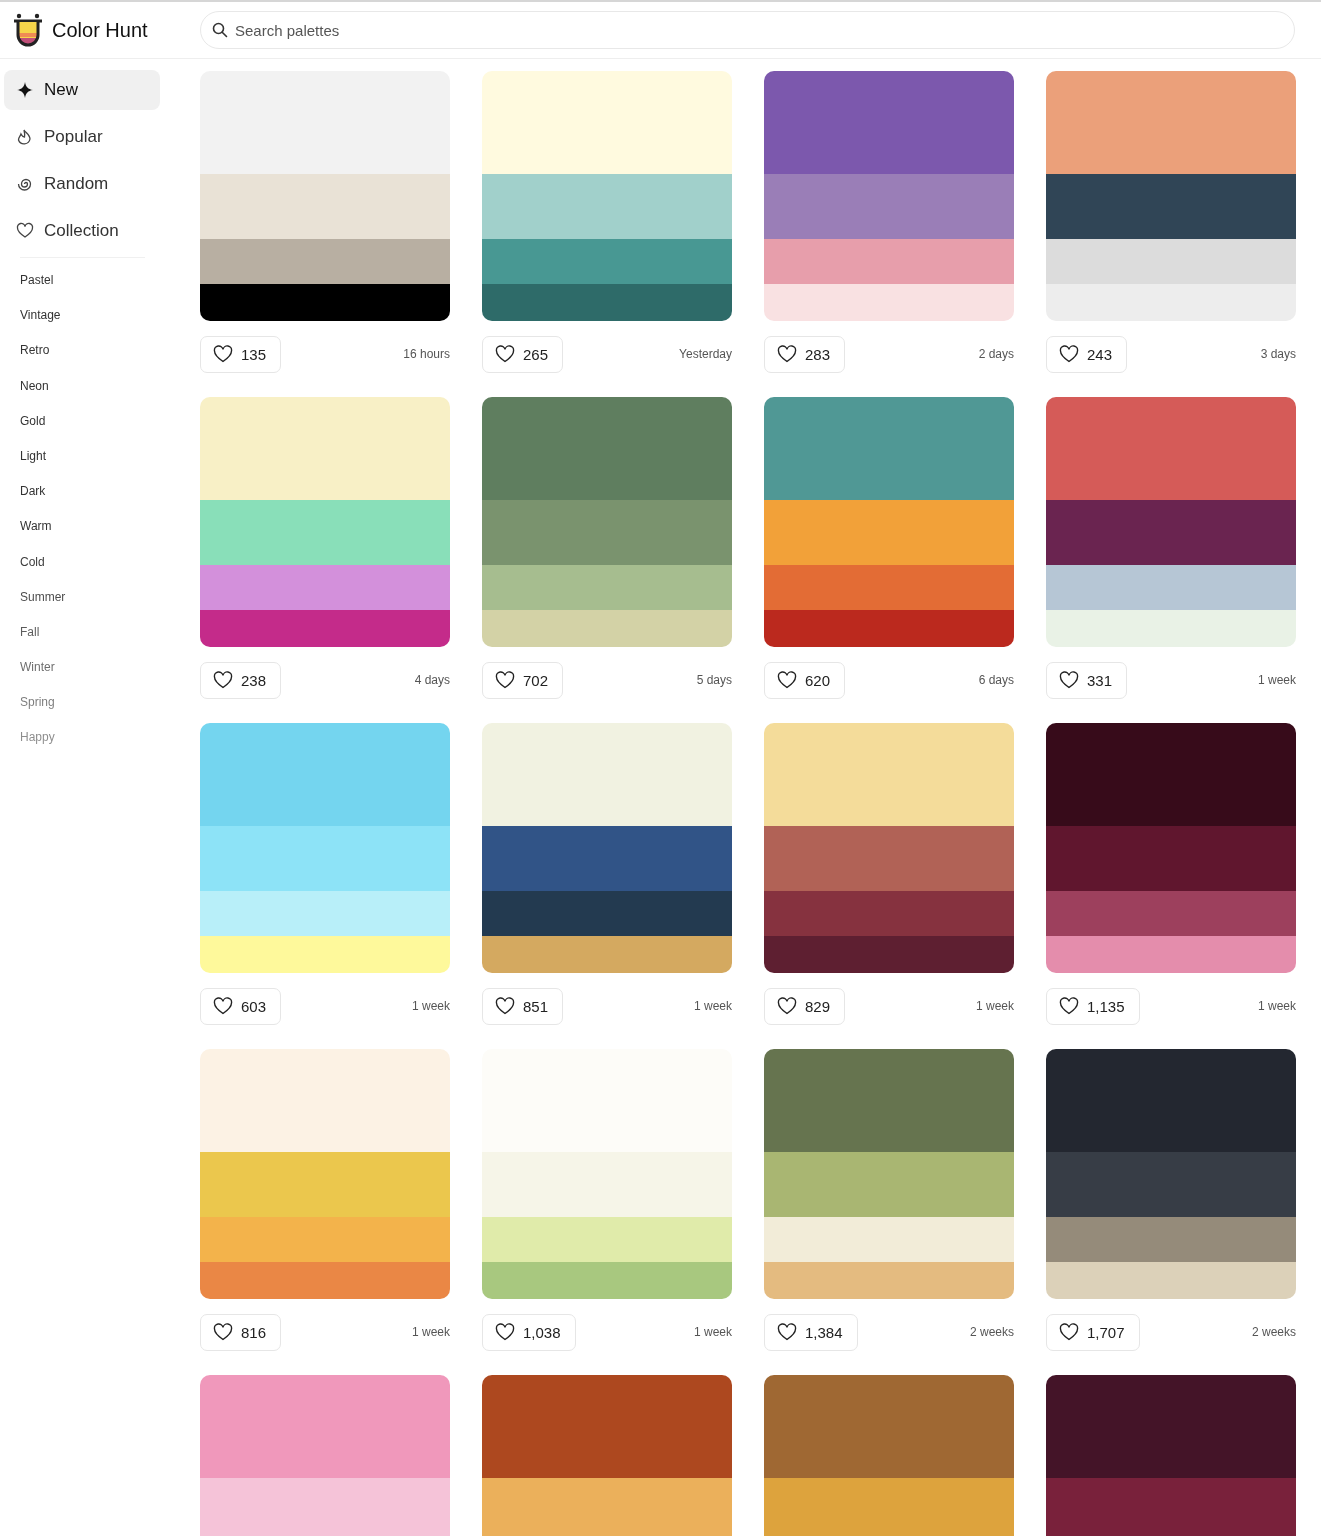  I want to click on like-button: 135, so click(241, 354).